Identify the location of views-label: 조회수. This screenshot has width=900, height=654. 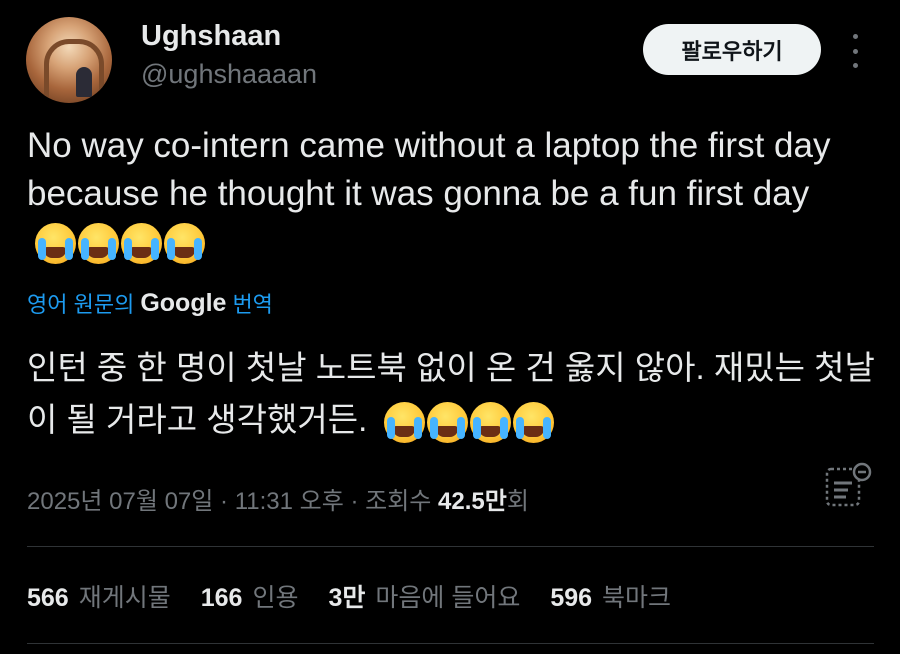
(402, 501).